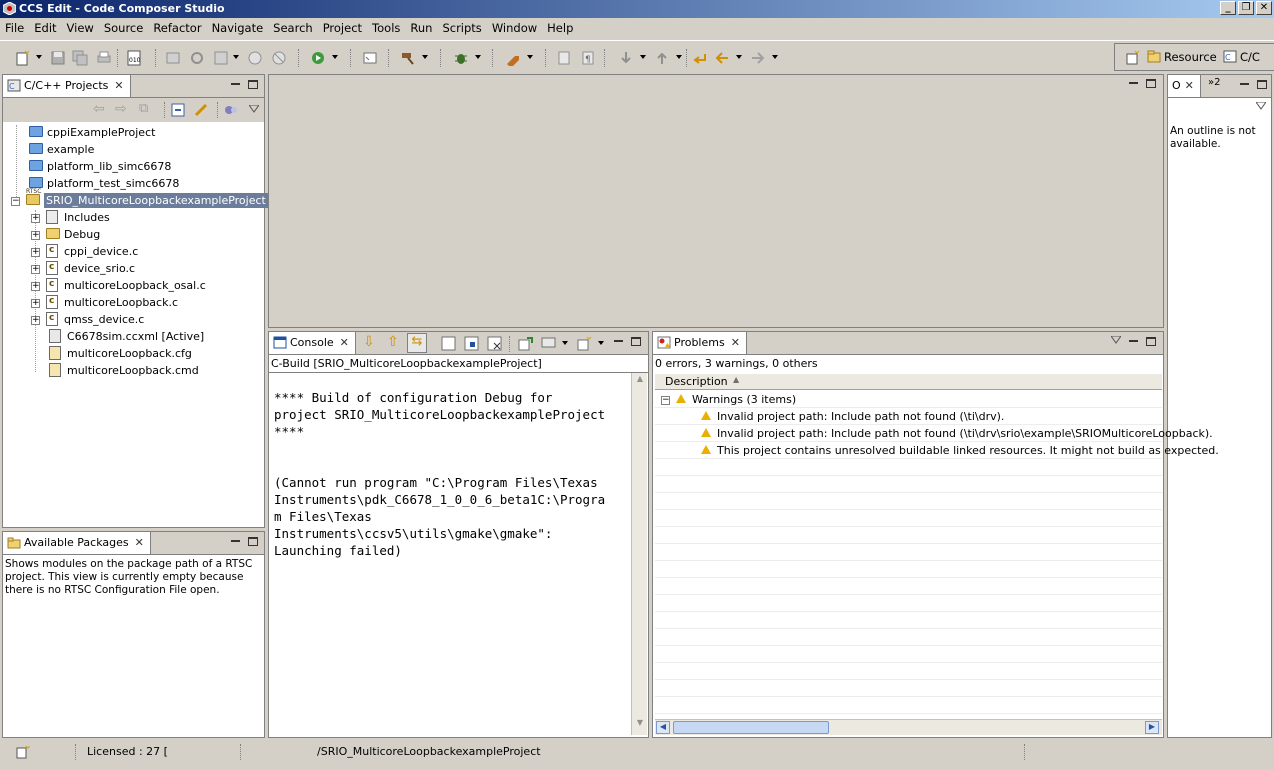 The height and width of the screenshot is (770, 1274). What do you see at coordinates (335, 57) in the screenshot?
I see `debug-config-dropdown-icon` at bounding box center [335, 57].